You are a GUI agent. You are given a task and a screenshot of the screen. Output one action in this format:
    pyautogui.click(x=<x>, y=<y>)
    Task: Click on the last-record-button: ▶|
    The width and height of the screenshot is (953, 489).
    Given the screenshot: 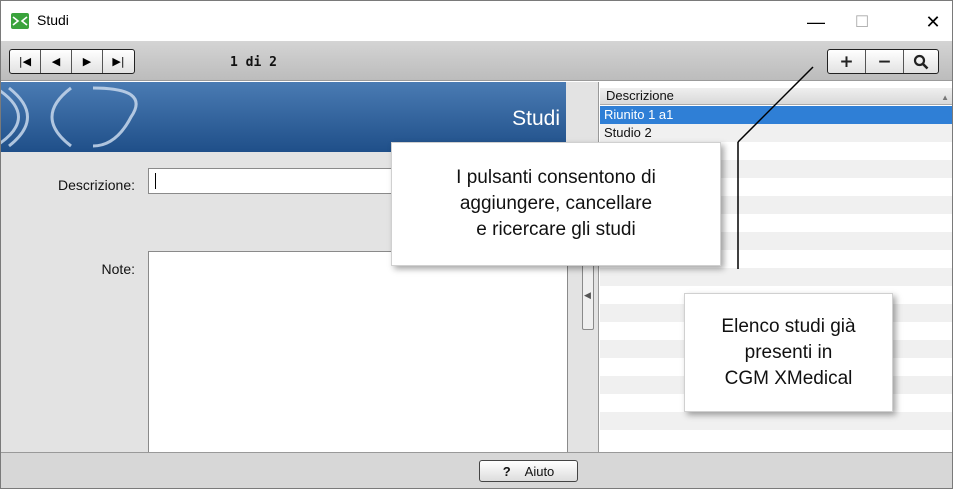 What is the action you would take?
    pyautogui.click(x=118, y=61)
    